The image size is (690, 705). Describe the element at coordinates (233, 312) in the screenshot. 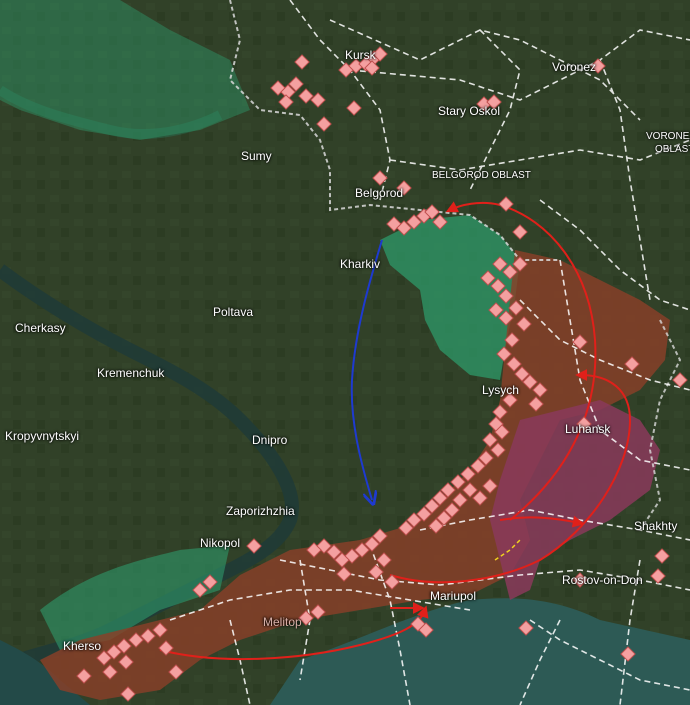

I see `label-poltava: Poltava` at that location.